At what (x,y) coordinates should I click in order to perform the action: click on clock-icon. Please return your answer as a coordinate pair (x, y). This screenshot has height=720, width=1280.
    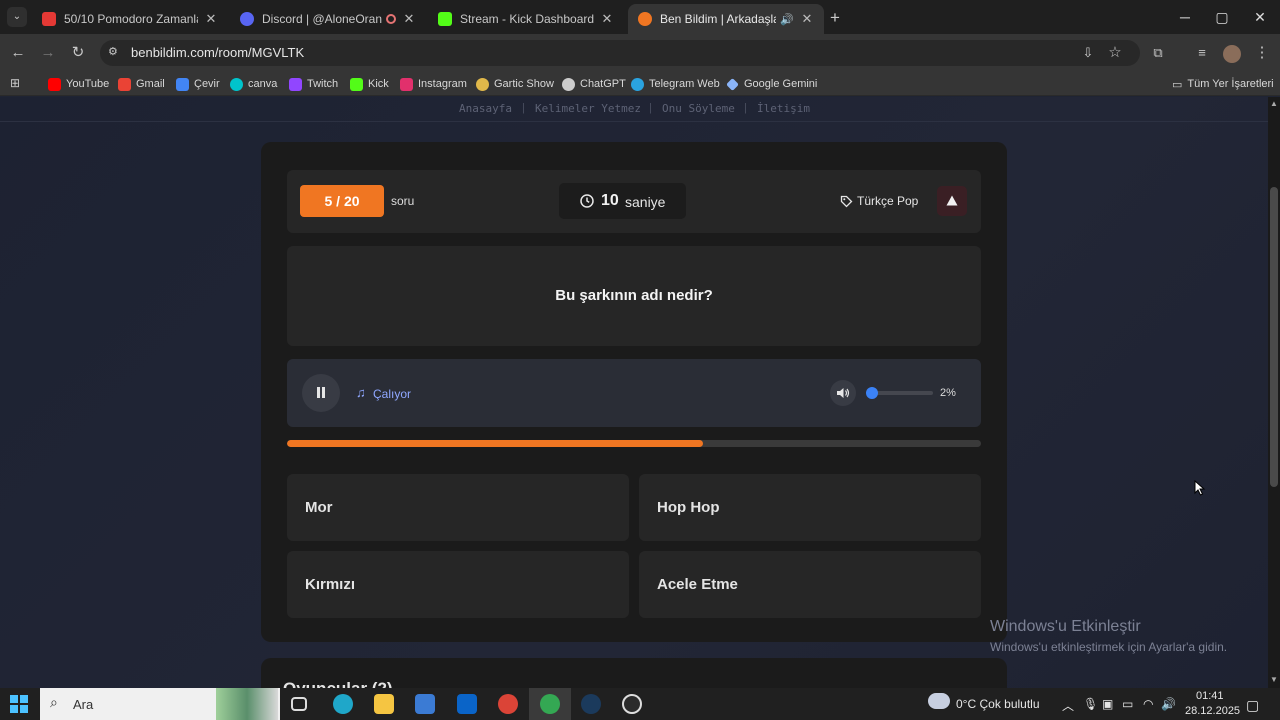
    Looking at the image, I should click on (587, 201).